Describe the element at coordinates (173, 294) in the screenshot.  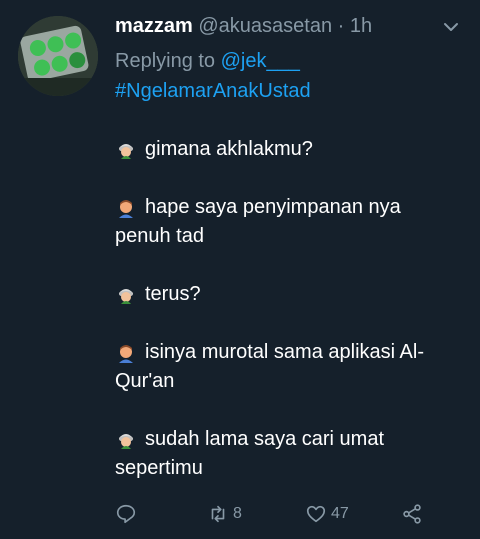
I see `line-text: terus?` at that location.